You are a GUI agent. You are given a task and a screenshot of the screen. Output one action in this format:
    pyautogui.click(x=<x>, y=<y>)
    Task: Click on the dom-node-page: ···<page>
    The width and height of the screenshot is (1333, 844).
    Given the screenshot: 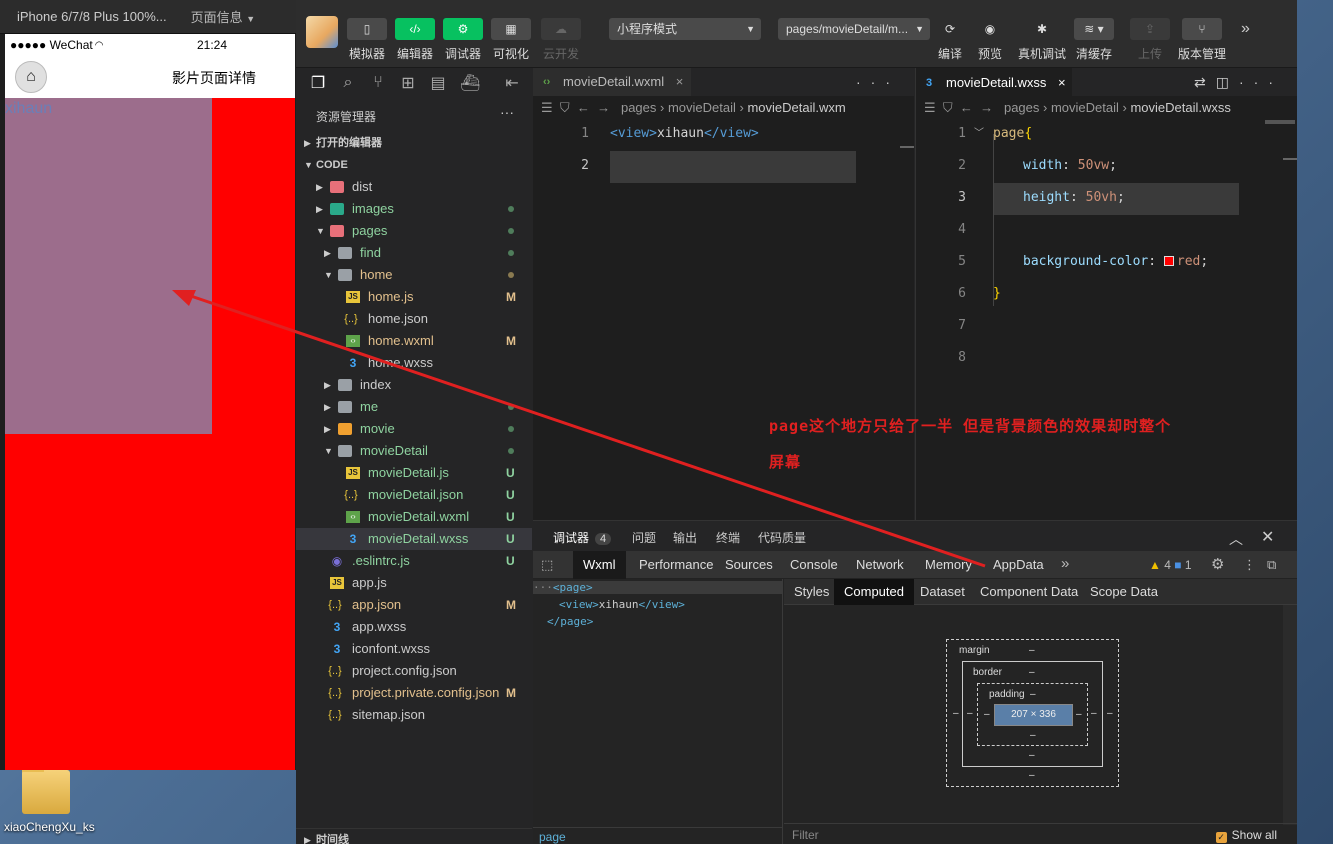 What is the action you would take?
    pyautogui.click(x=658, y=587)
    